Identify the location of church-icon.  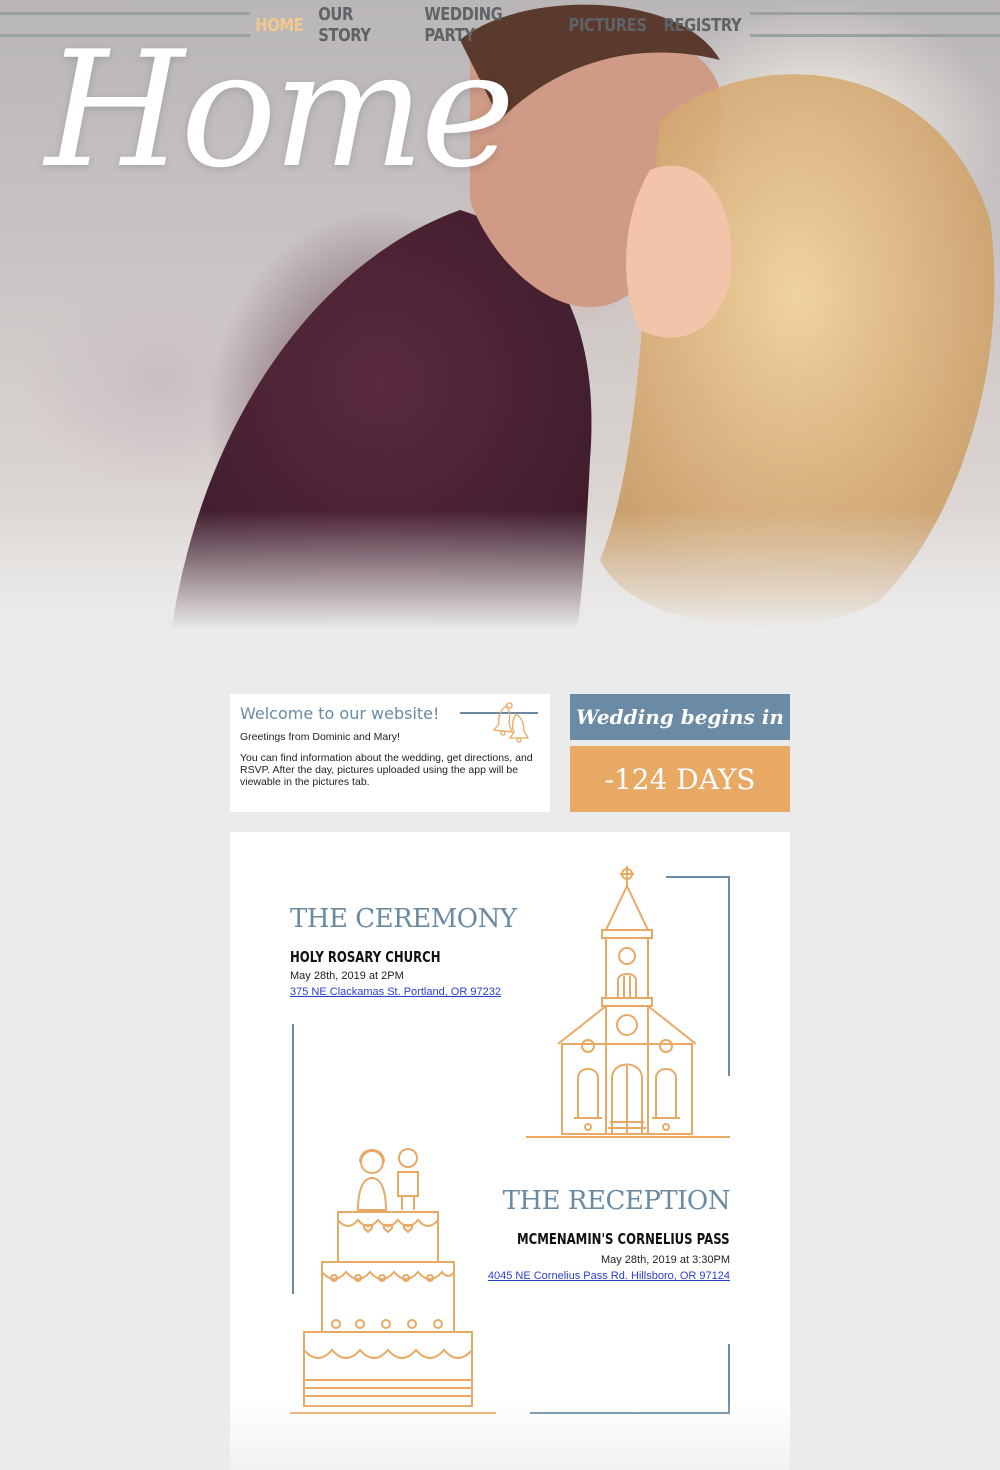
(630, 1001).